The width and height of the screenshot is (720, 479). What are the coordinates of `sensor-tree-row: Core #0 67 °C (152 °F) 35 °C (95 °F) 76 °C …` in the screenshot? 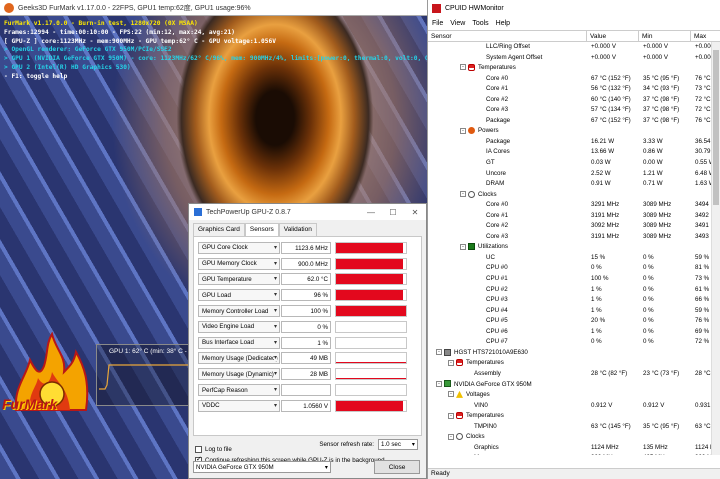 It's located at (574, 79).